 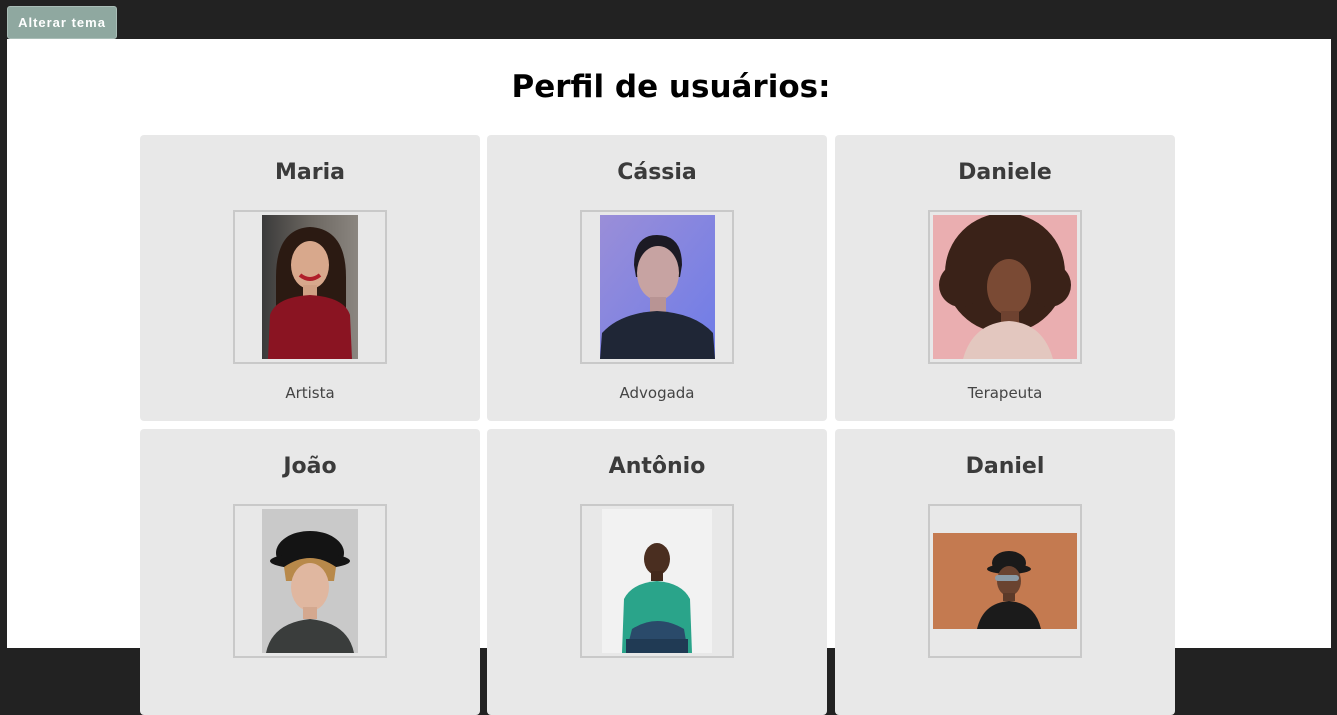 I want to click on profile-name: João, so click(x=310, y=466).